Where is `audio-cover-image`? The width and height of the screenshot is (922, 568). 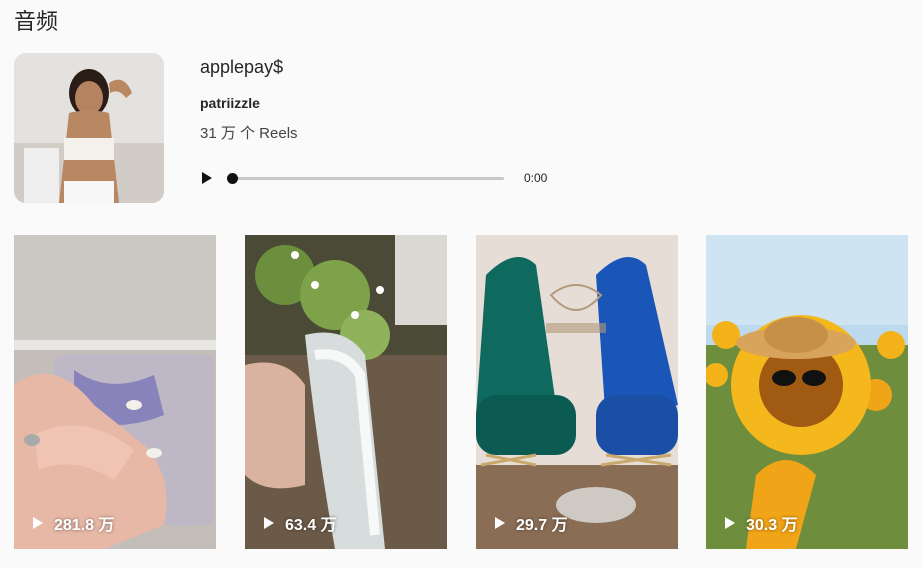 audio-cover-image is located at coordinates (89, 128).